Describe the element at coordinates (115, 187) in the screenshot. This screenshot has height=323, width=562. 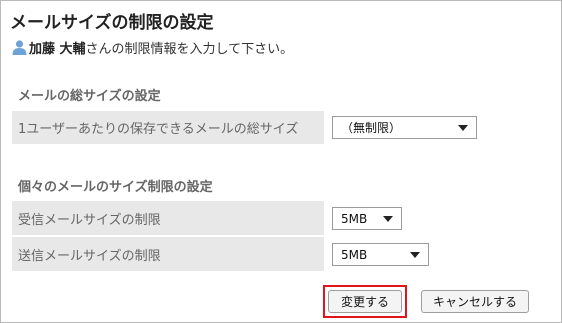
I see `per-mail-section-title: 個々のメールのサイズ制限の設定` at that location.